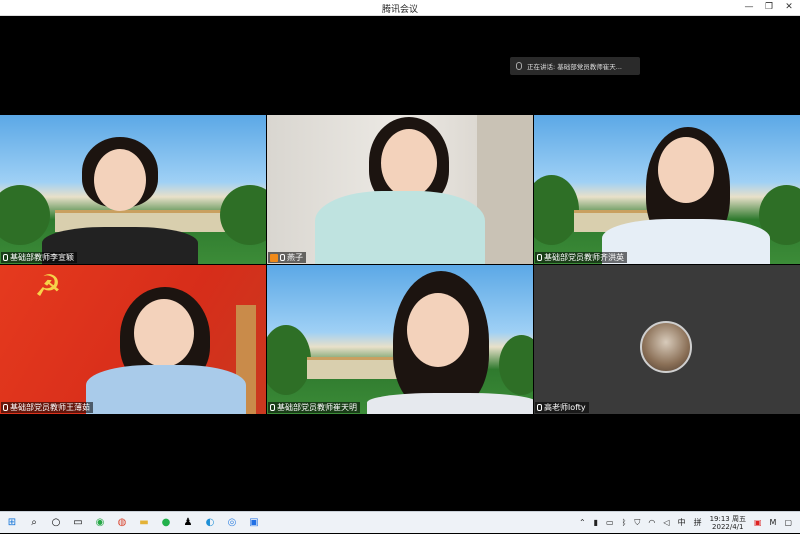  Describe the element at coordinates (758, 522) in the screenshot. I see `notification-app-icon: ▣` at that location.